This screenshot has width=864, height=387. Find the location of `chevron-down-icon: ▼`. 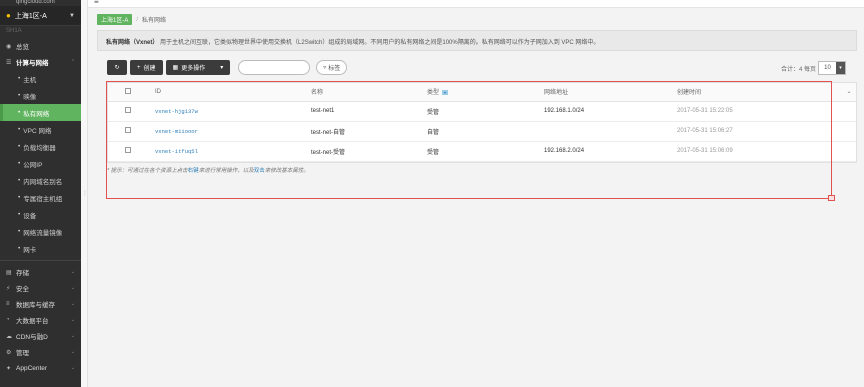

chevron-down-icon: ▼ is located at coordinates (72, 15).